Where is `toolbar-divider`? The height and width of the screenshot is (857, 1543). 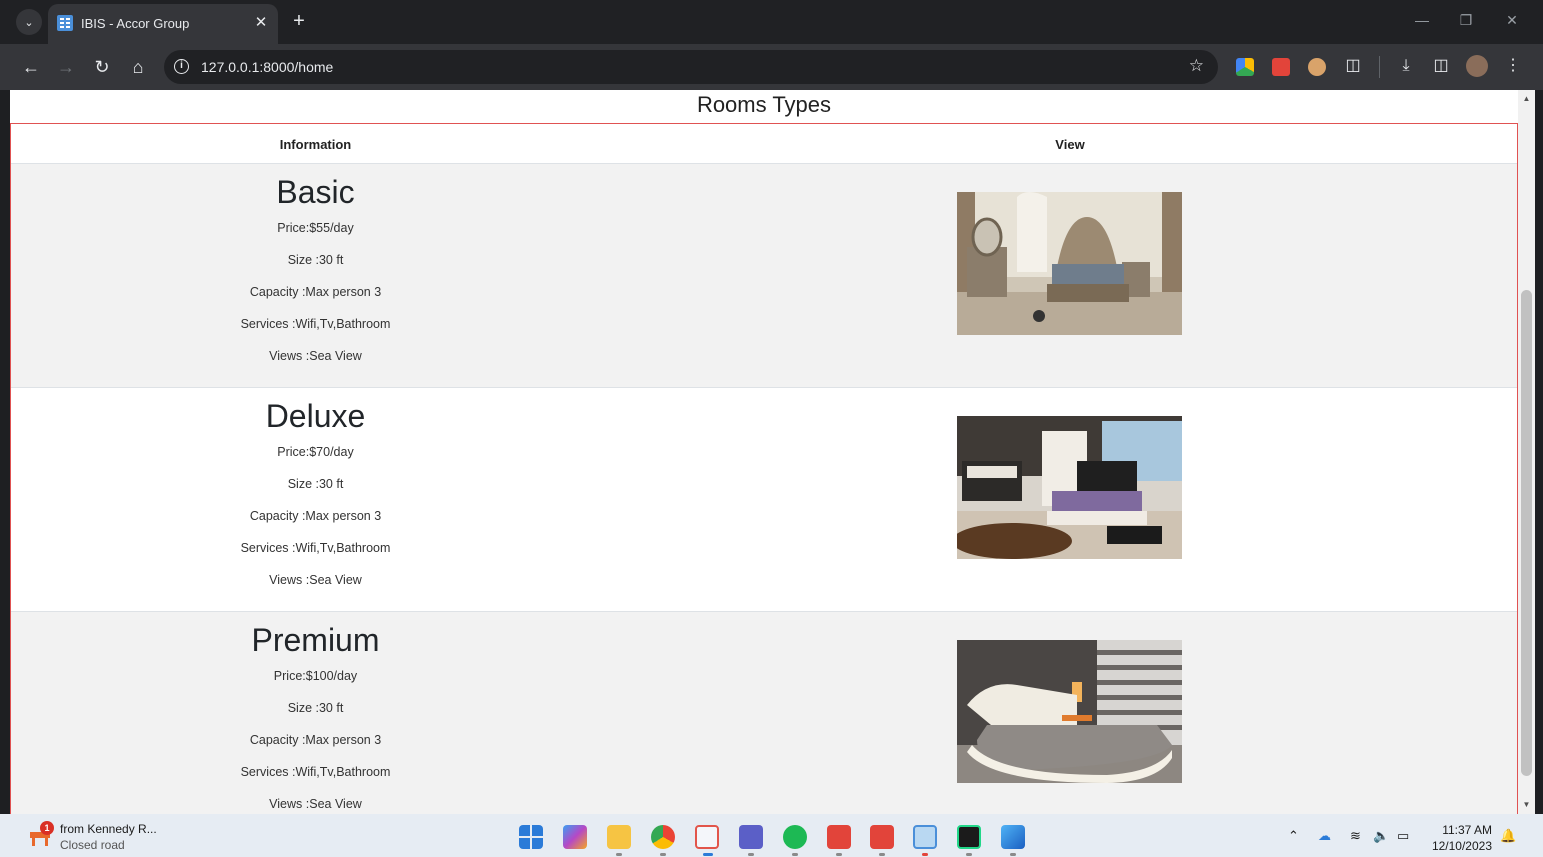
toolbar-divider is located at coordinates (1379, 67).